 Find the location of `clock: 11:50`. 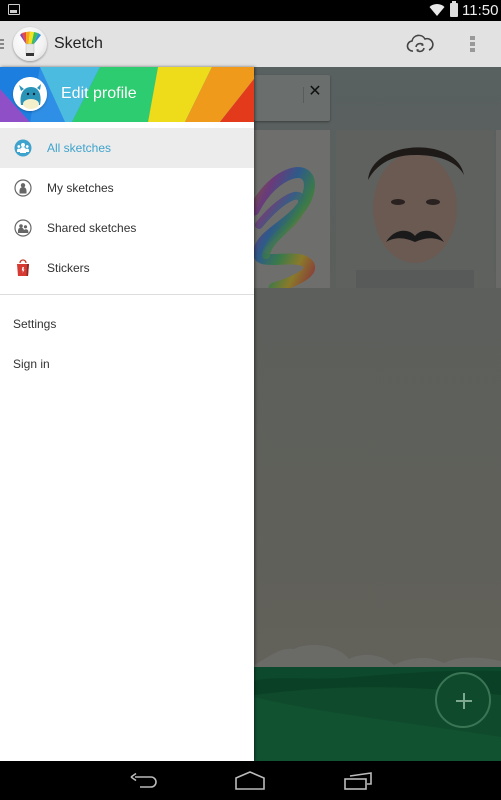

clock: 11:50 is located at coordinates (480, 10).